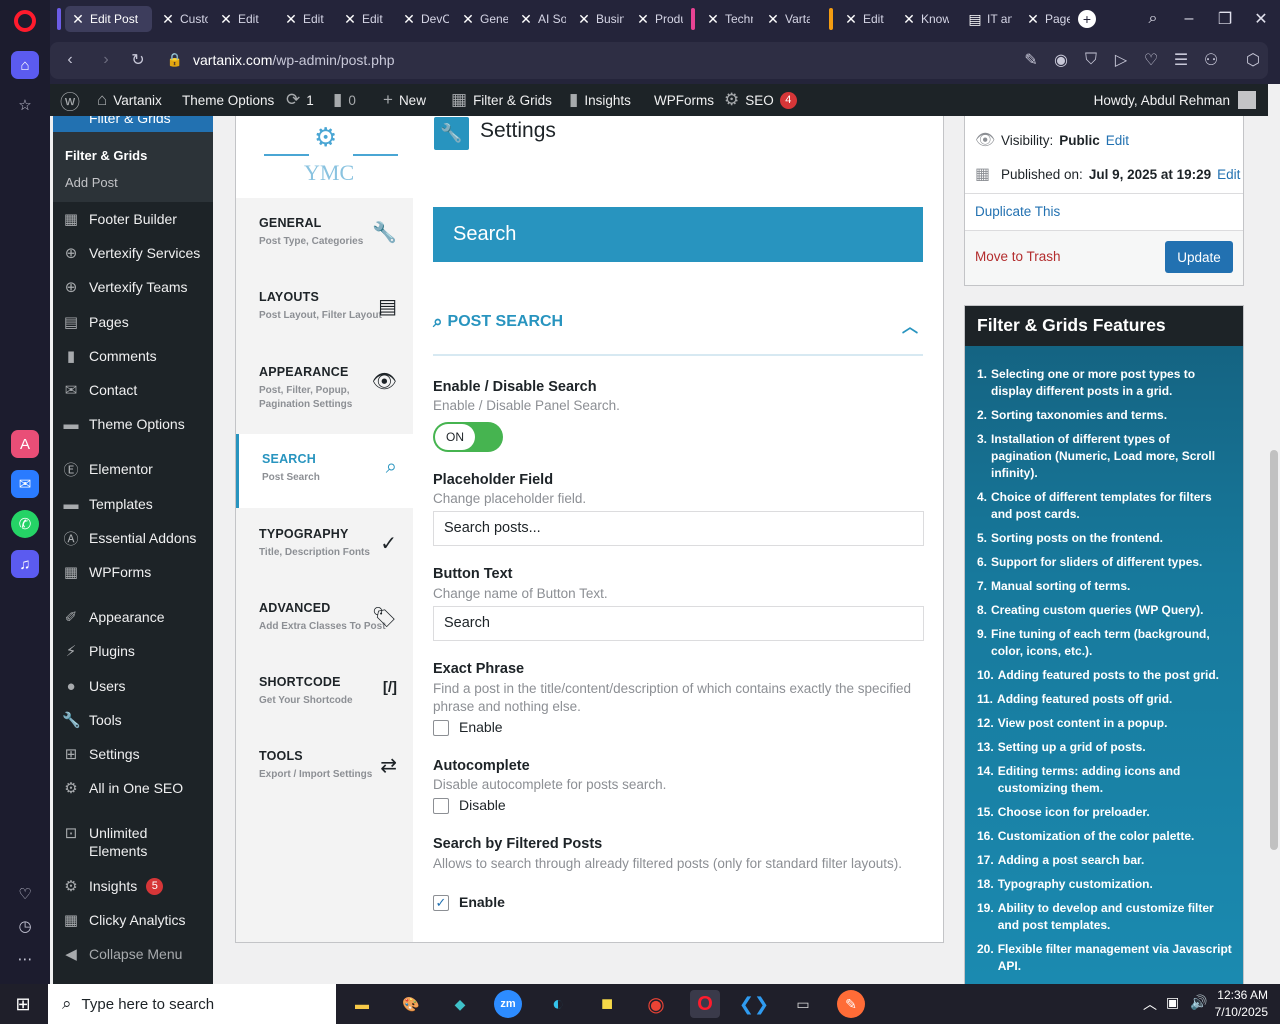 This screenshot has height=1024, width=1280. I want to click on ymc-tab-general: GENERAL Post Type, Categories 🔧, so click(324, 235).